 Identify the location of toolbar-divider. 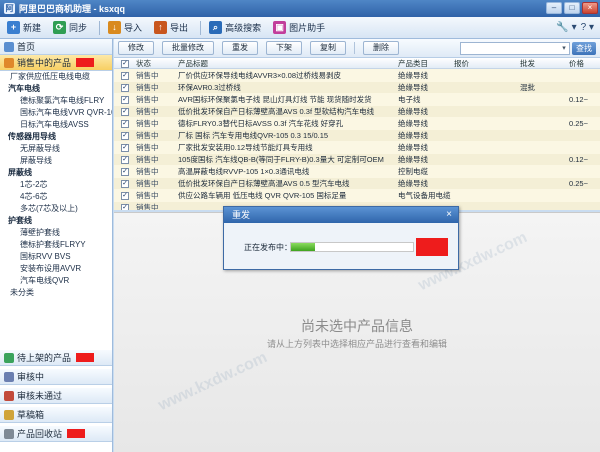
(100, 27).